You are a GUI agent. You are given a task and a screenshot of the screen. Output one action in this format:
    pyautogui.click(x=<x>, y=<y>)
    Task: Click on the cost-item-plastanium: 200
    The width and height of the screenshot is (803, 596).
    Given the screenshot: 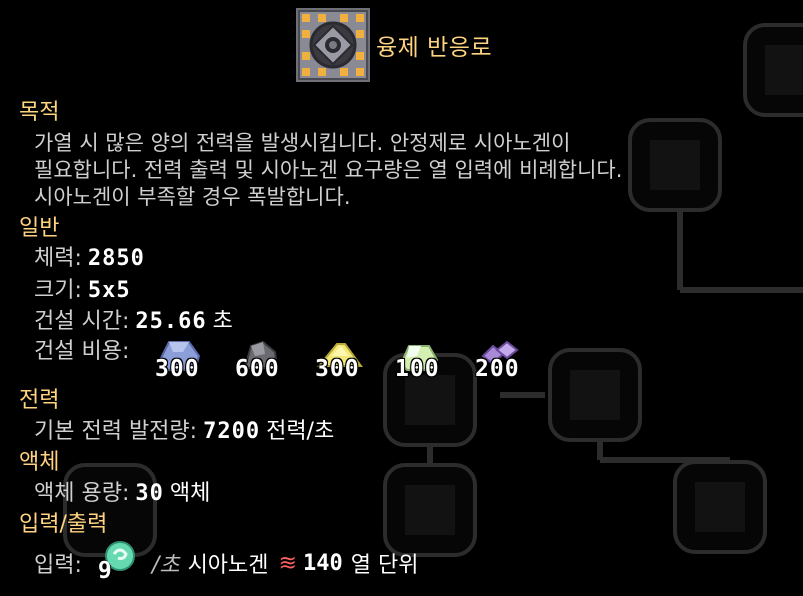 What is the action you would take?
    pyautogui.click(x=500, y=362)
    